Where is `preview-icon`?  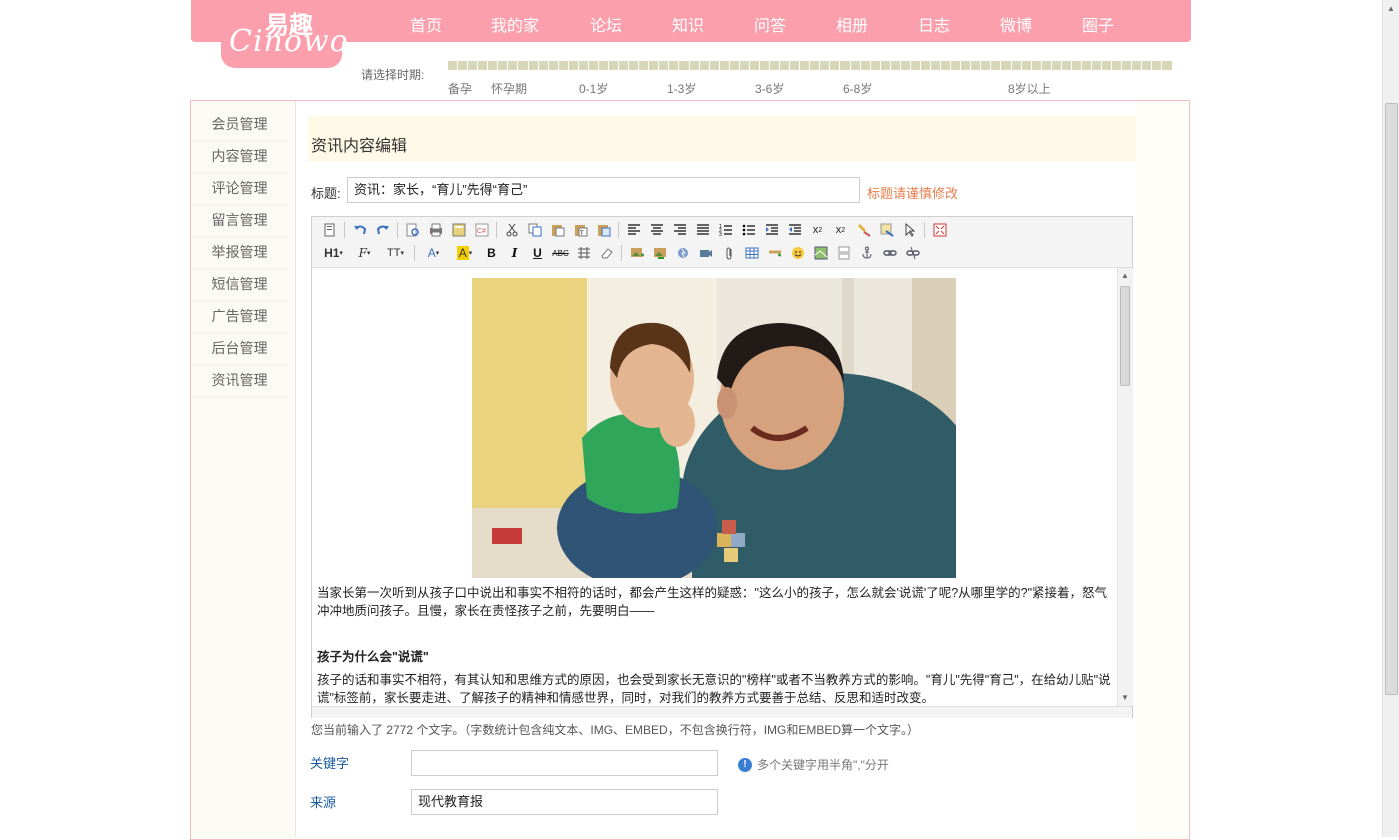 preview-icon is located at coordinates (413, 230).